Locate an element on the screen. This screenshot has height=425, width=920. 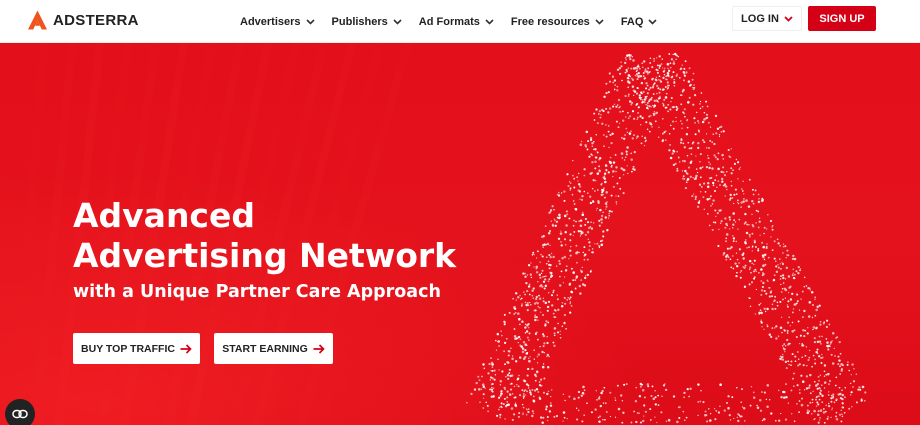
adsterra-logo-icon is located at coordinates (37, 20).